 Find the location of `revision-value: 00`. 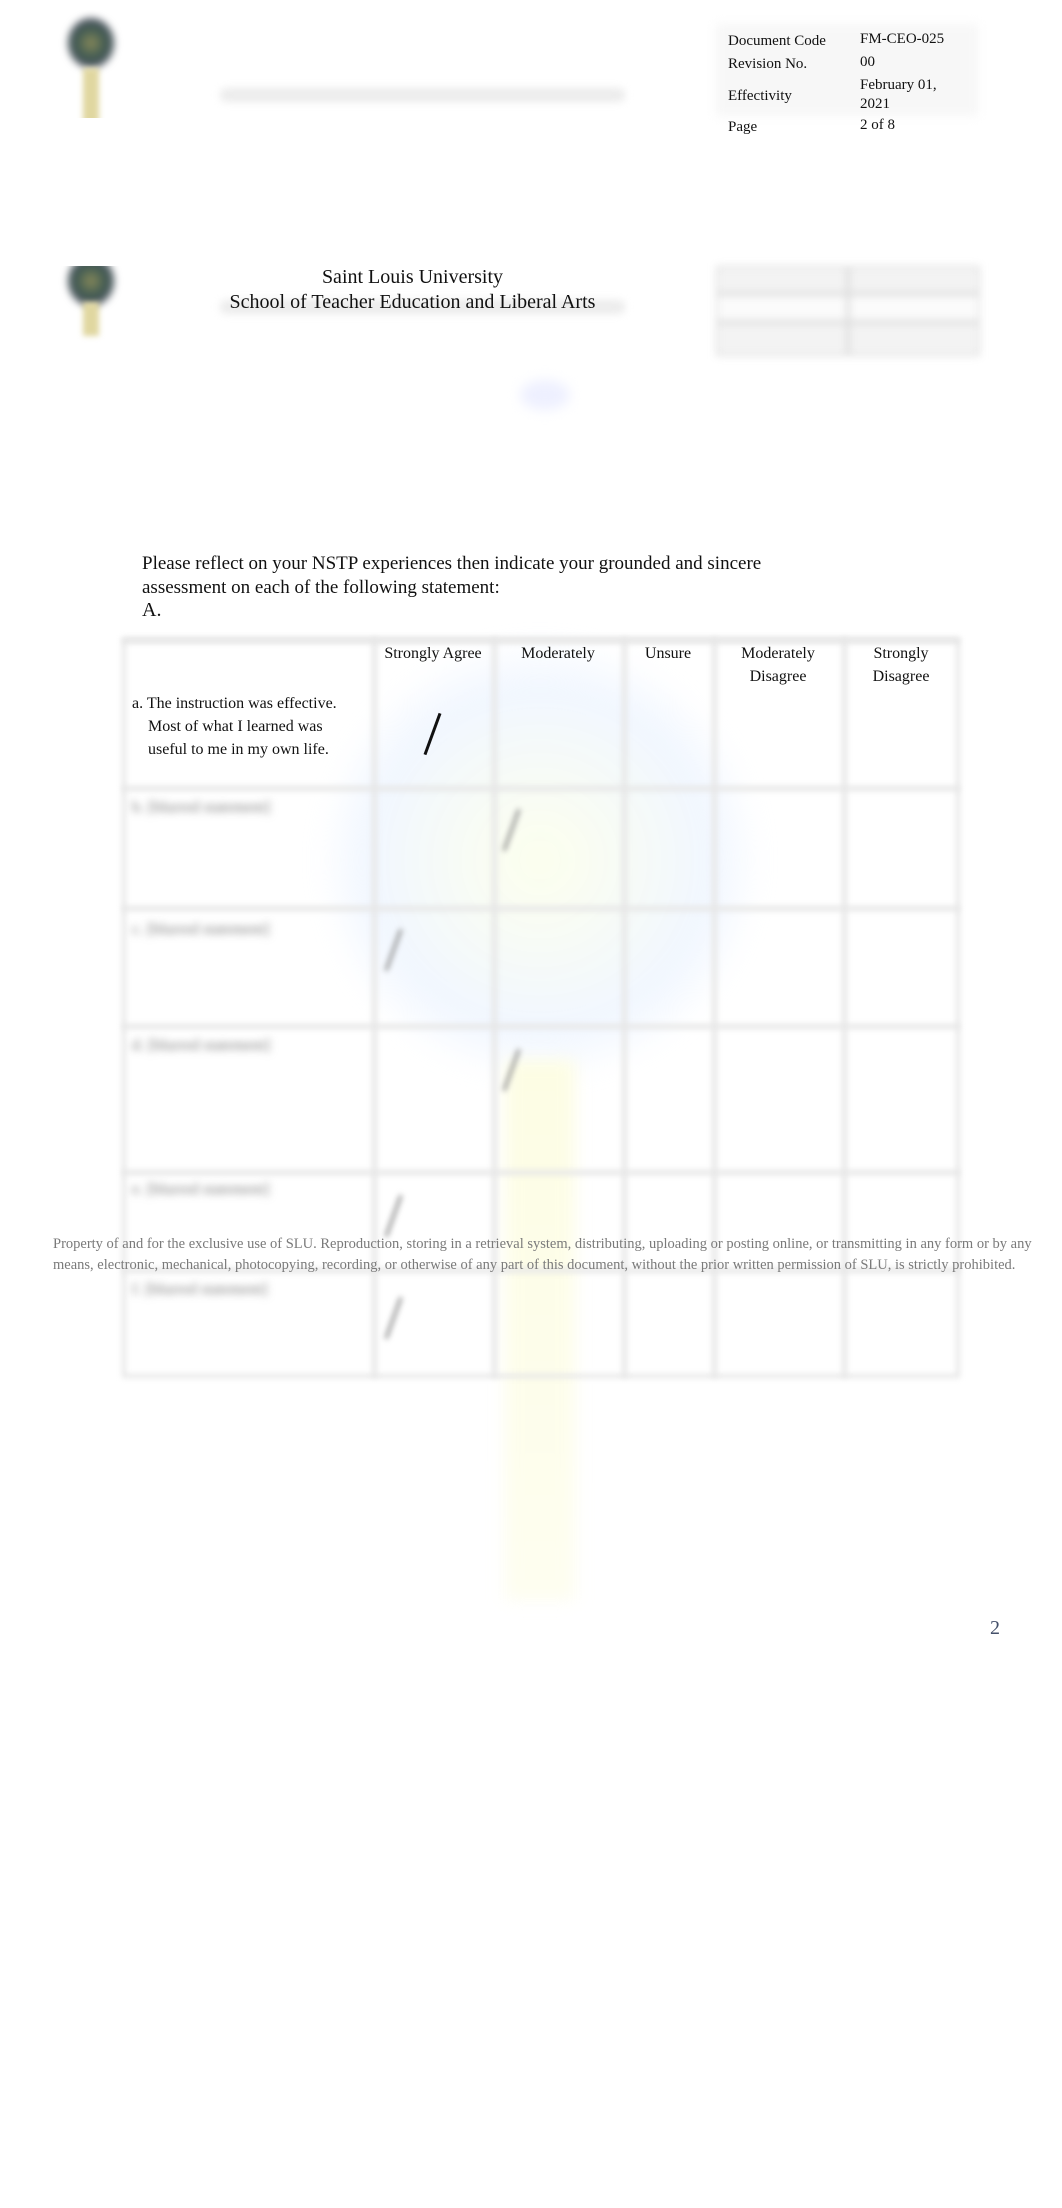

revision-value: 00 is located at coordinates (867, 62).